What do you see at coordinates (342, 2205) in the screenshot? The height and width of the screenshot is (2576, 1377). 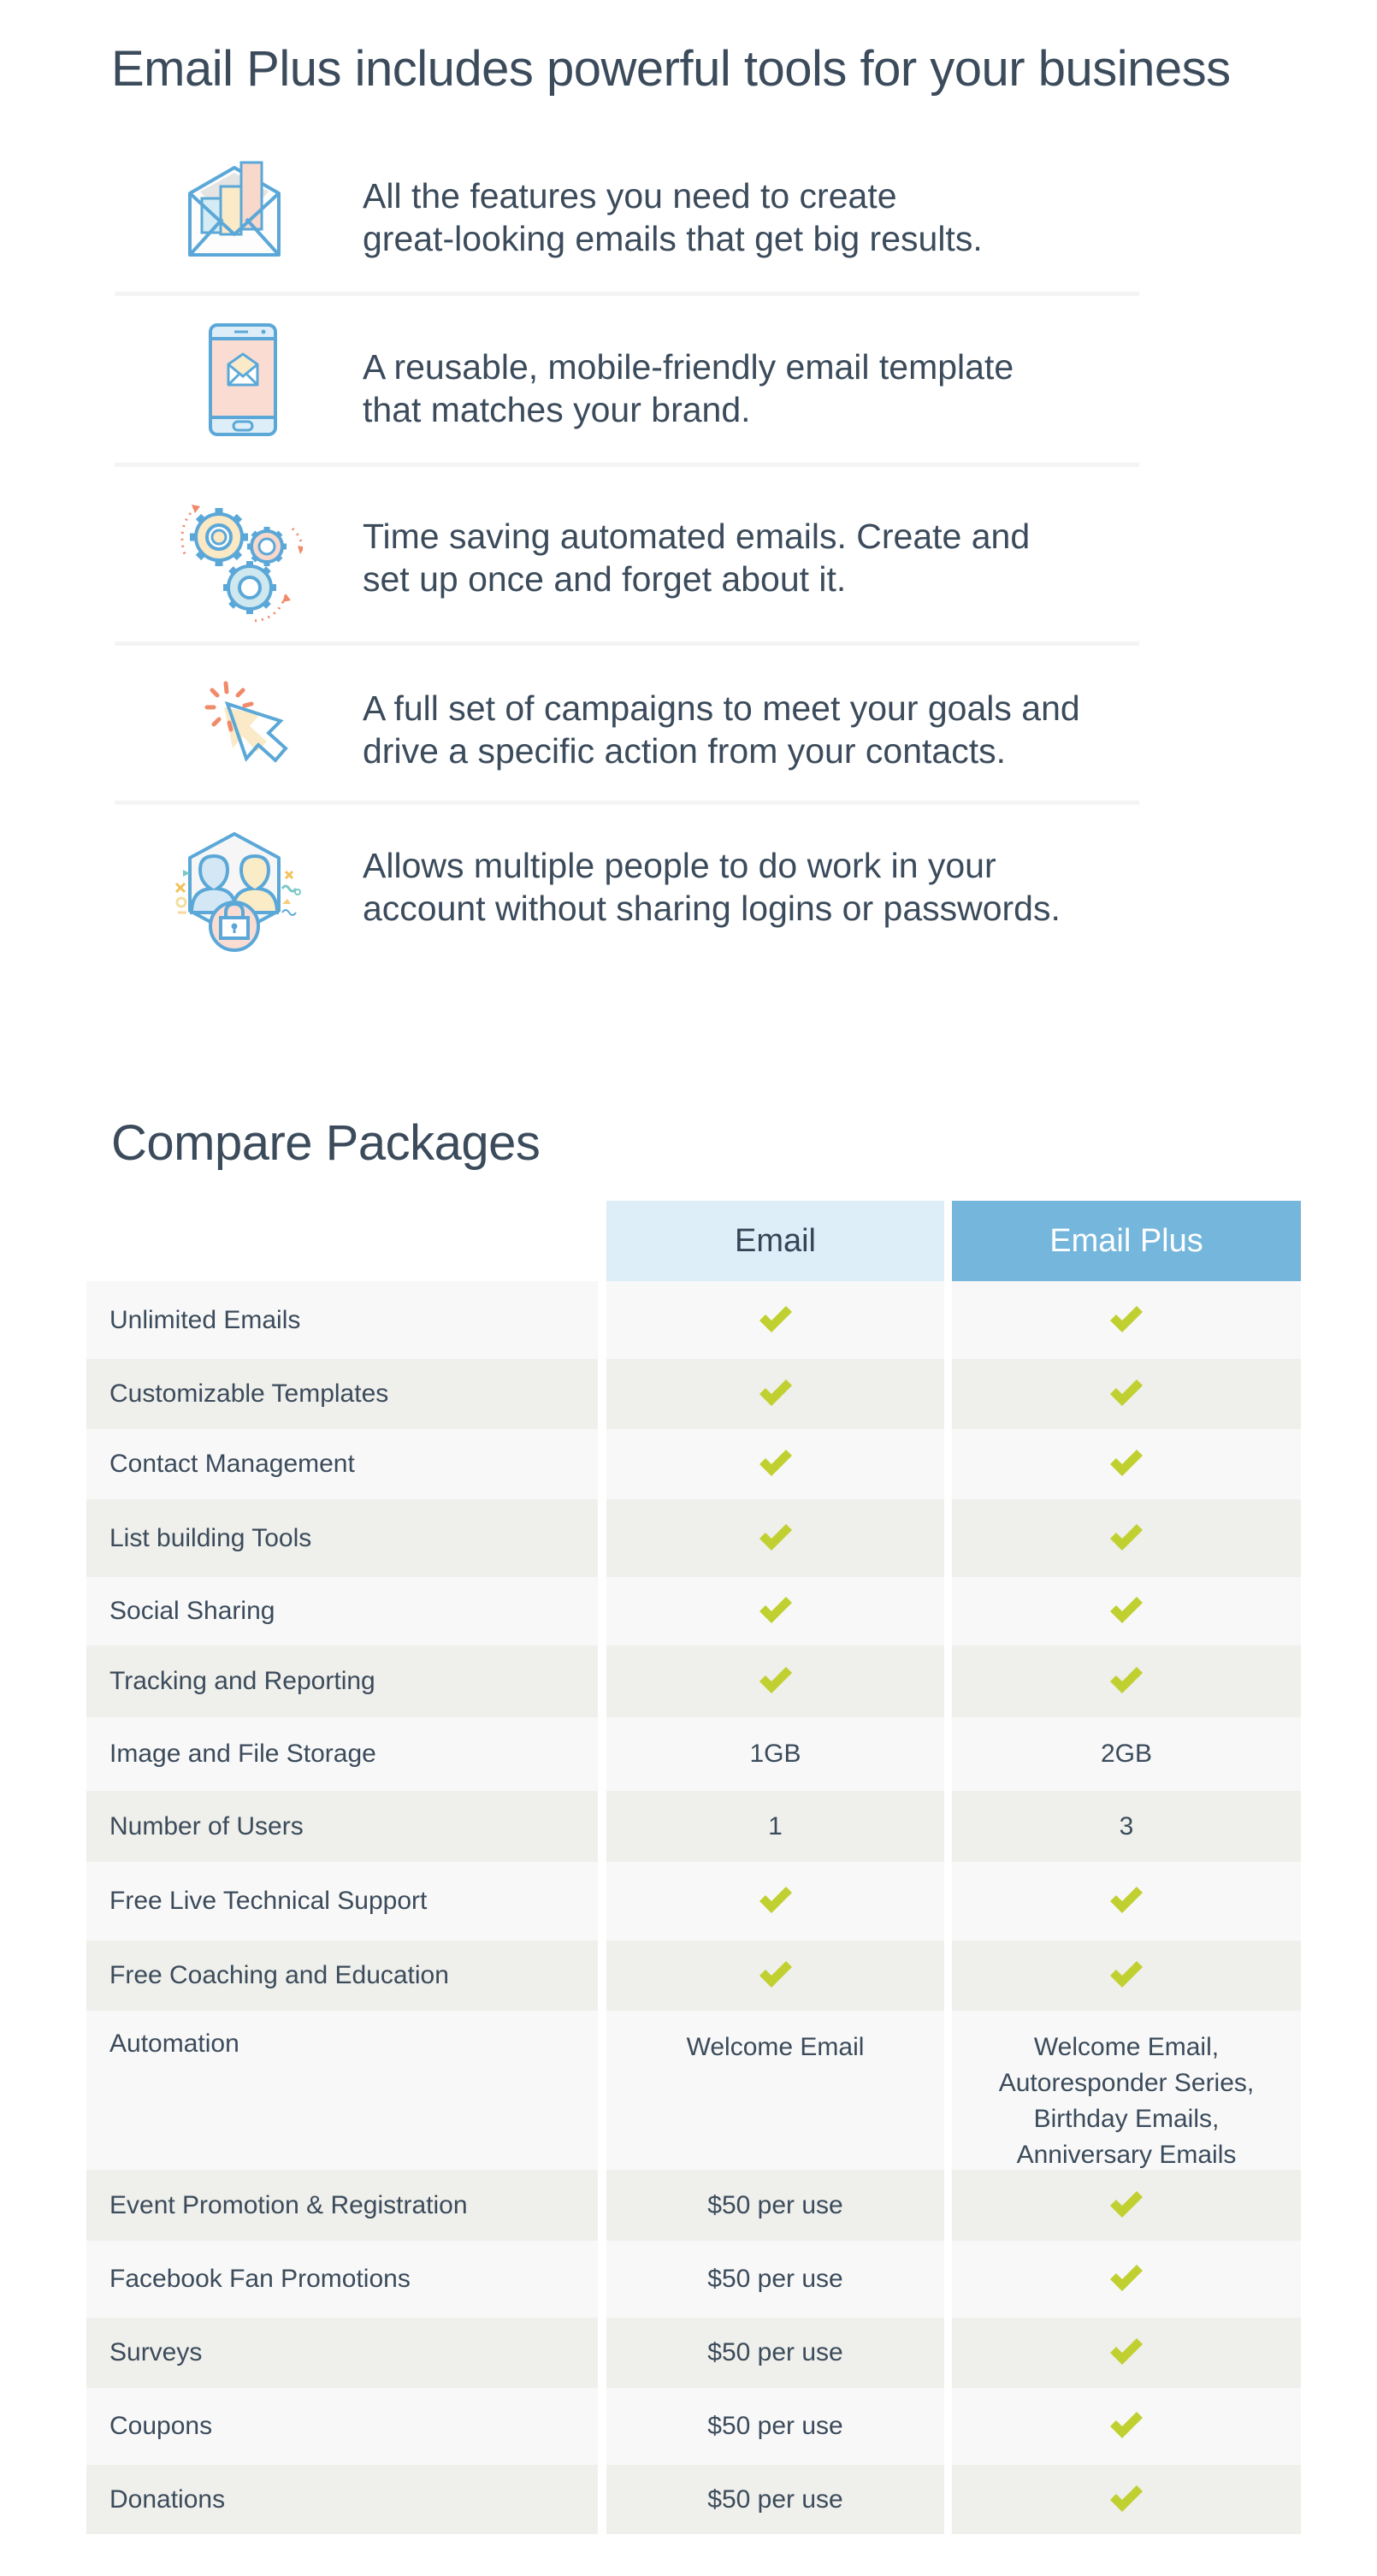 I see `feature-label: Event Promotion & Registration` at bounding box center [342, 2205].